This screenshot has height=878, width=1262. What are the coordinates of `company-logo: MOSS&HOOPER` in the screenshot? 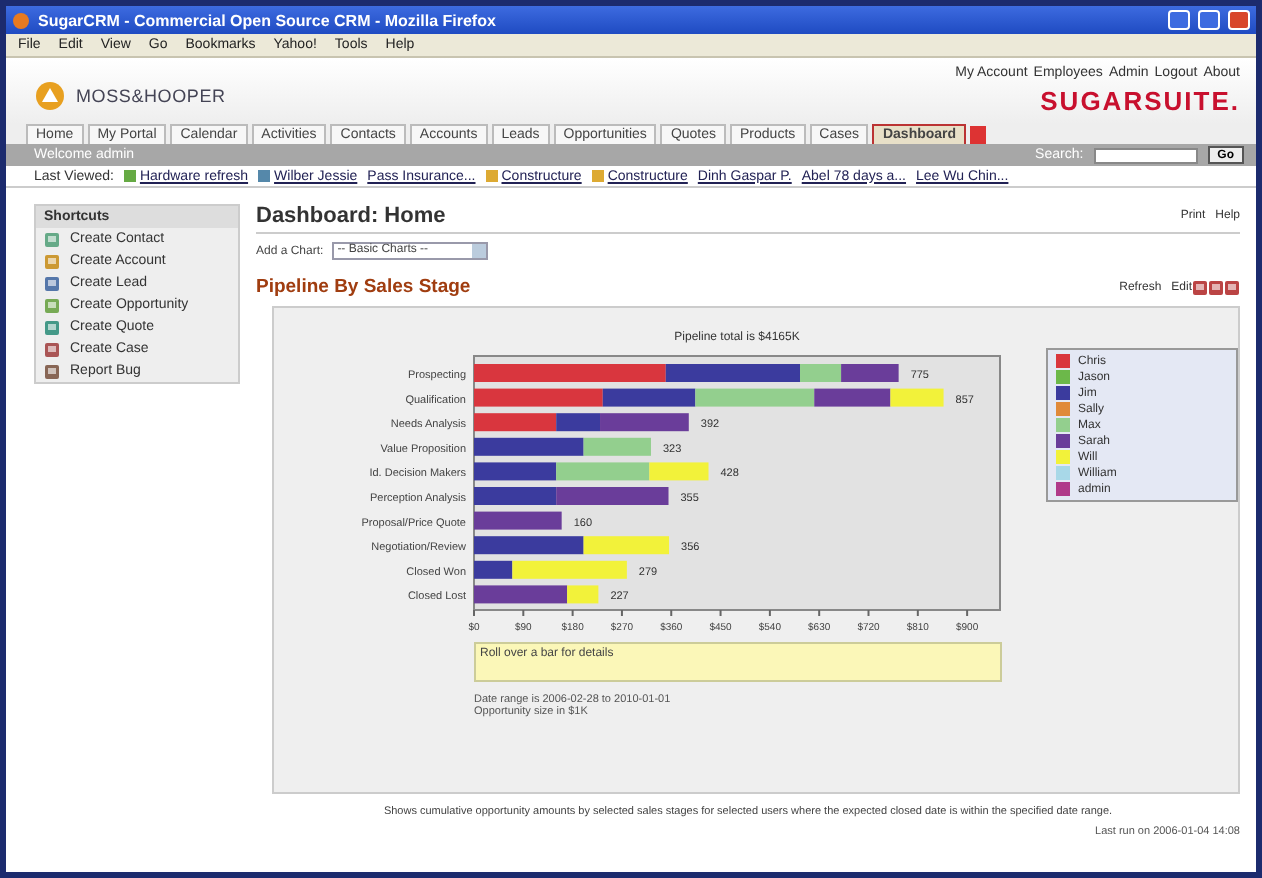 It's located at (151, 95).